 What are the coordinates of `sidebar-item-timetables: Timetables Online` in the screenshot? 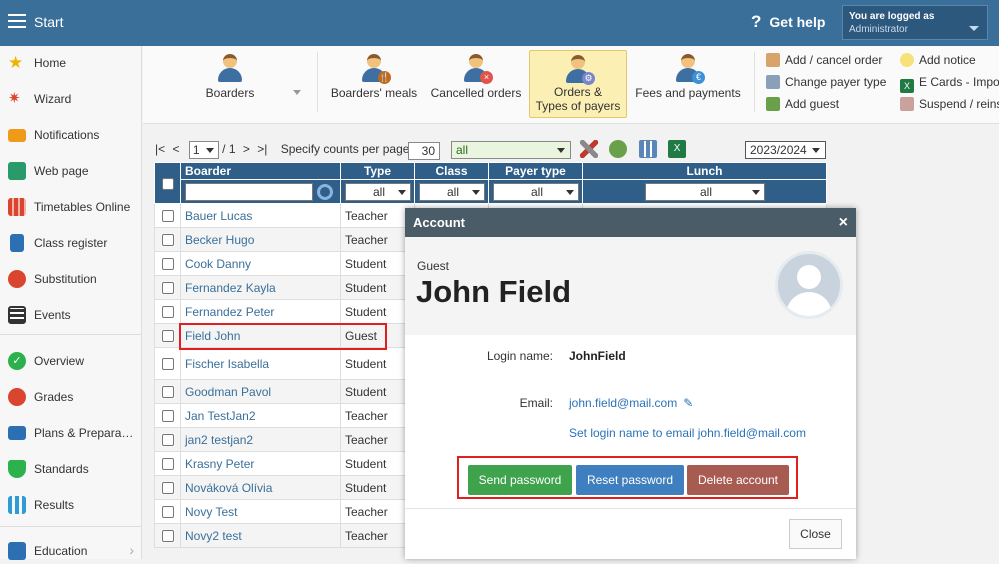 It's located at (71, 206).